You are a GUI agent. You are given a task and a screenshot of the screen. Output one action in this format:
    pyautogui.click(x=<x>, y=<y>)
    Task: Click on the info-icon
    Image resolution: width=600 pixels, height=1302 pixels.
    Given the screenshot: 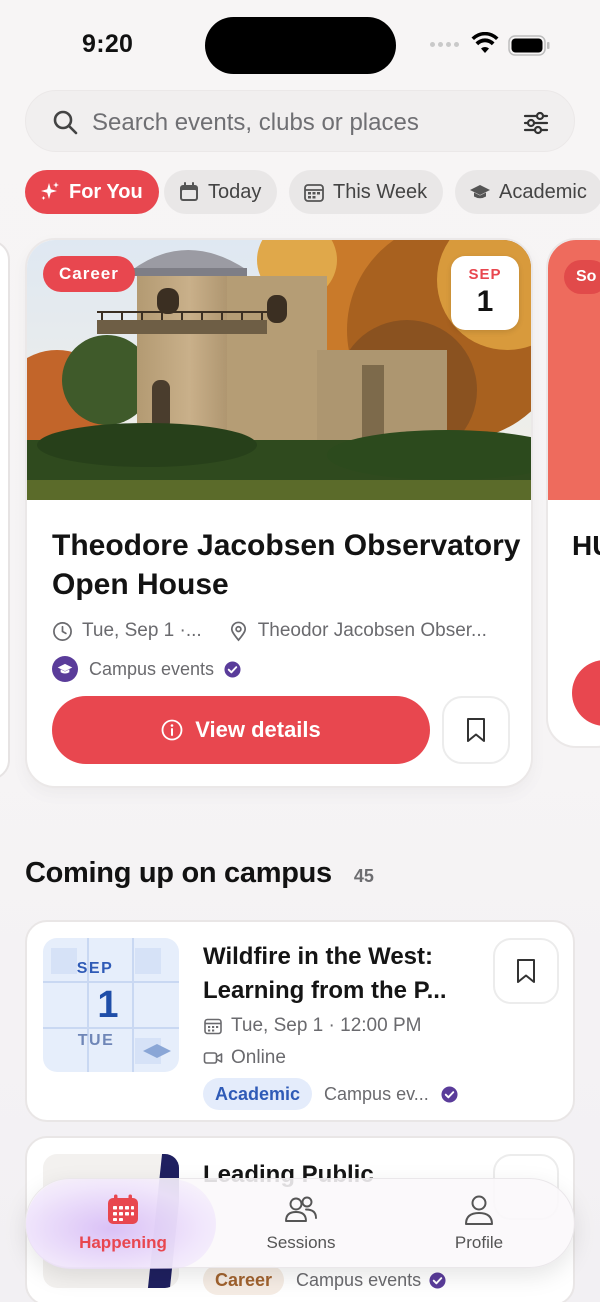 What is the action you would take?
    pyautogui.click(x=172, y=730)
    